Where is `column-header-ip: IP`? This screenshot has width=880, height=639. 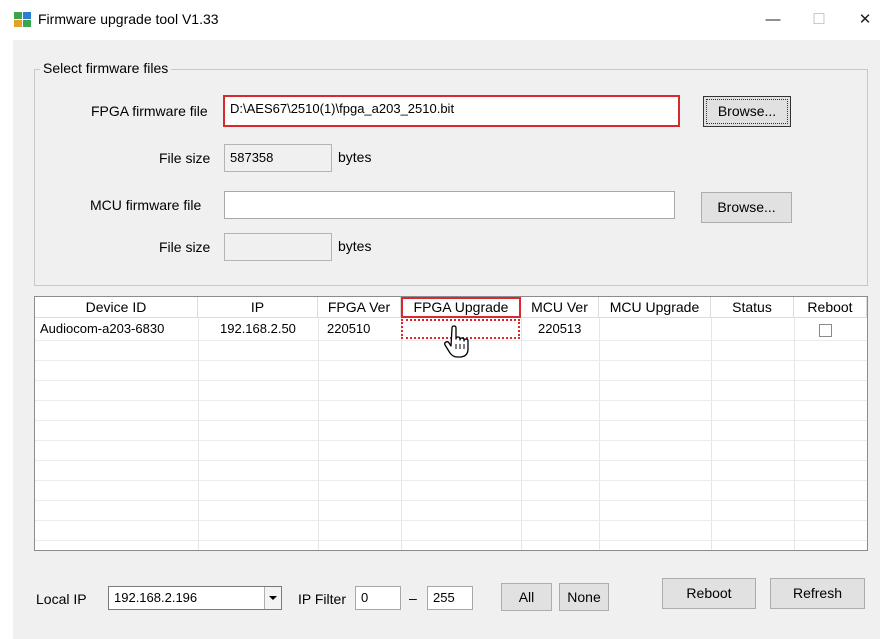
column-header-ip: IP is located at coordinates (258, 307).